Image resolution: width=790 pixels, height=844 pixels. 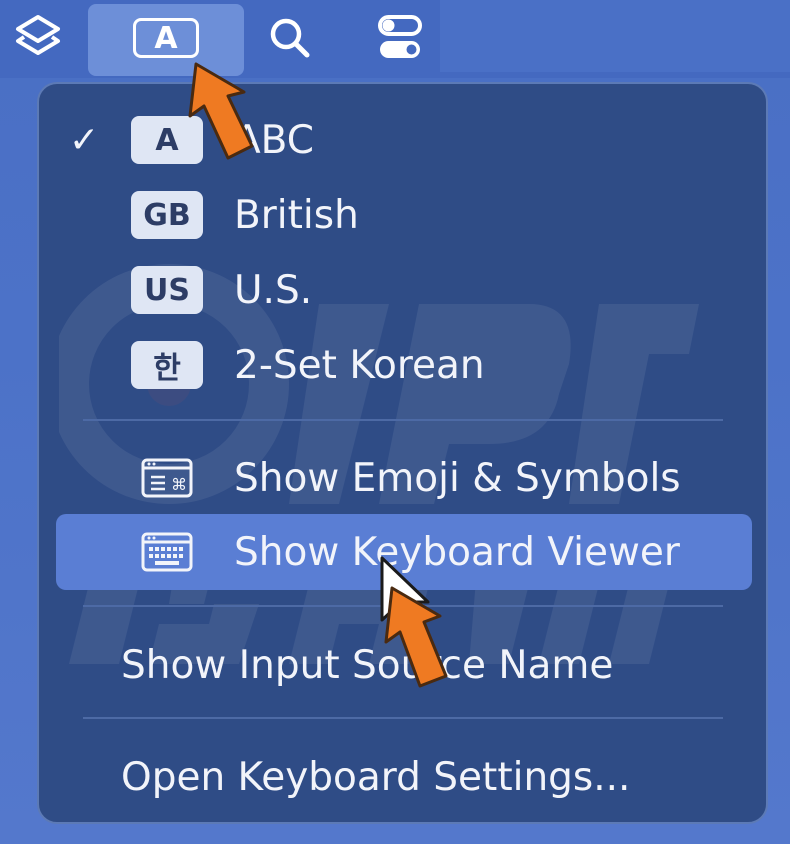 What do you see at coordinates (167, 365) in the screenshot?
I see `korean-badge-icon: 한` at bounding box center [167, 365].